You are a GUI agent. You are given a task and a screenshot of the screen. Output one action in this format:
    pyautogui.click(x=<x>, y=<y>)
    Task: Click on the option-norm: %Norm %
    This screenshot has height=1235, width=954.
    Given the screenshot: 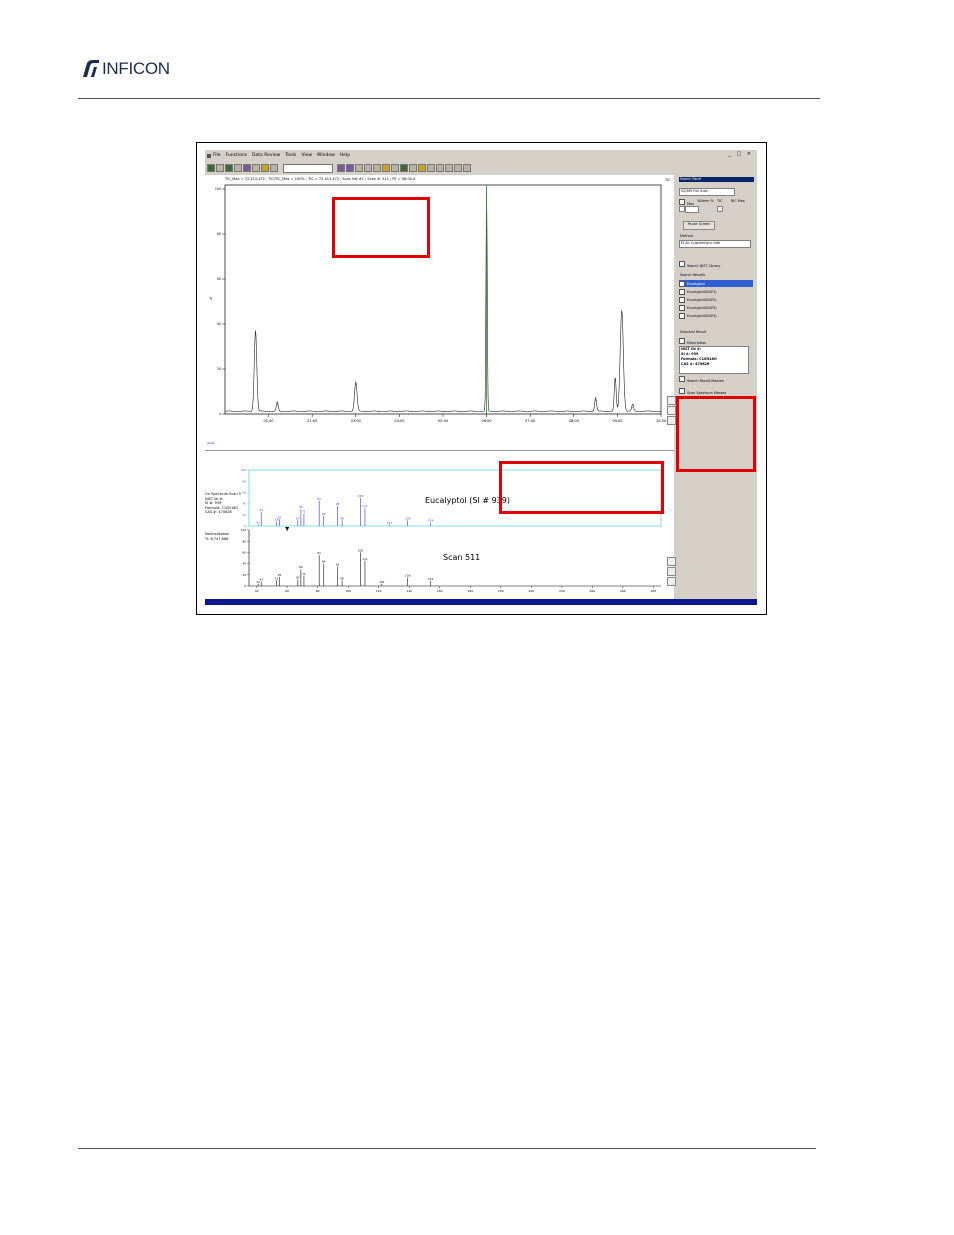 What is the action you would take?
    pyautogui.click(x=705, y=201)
    